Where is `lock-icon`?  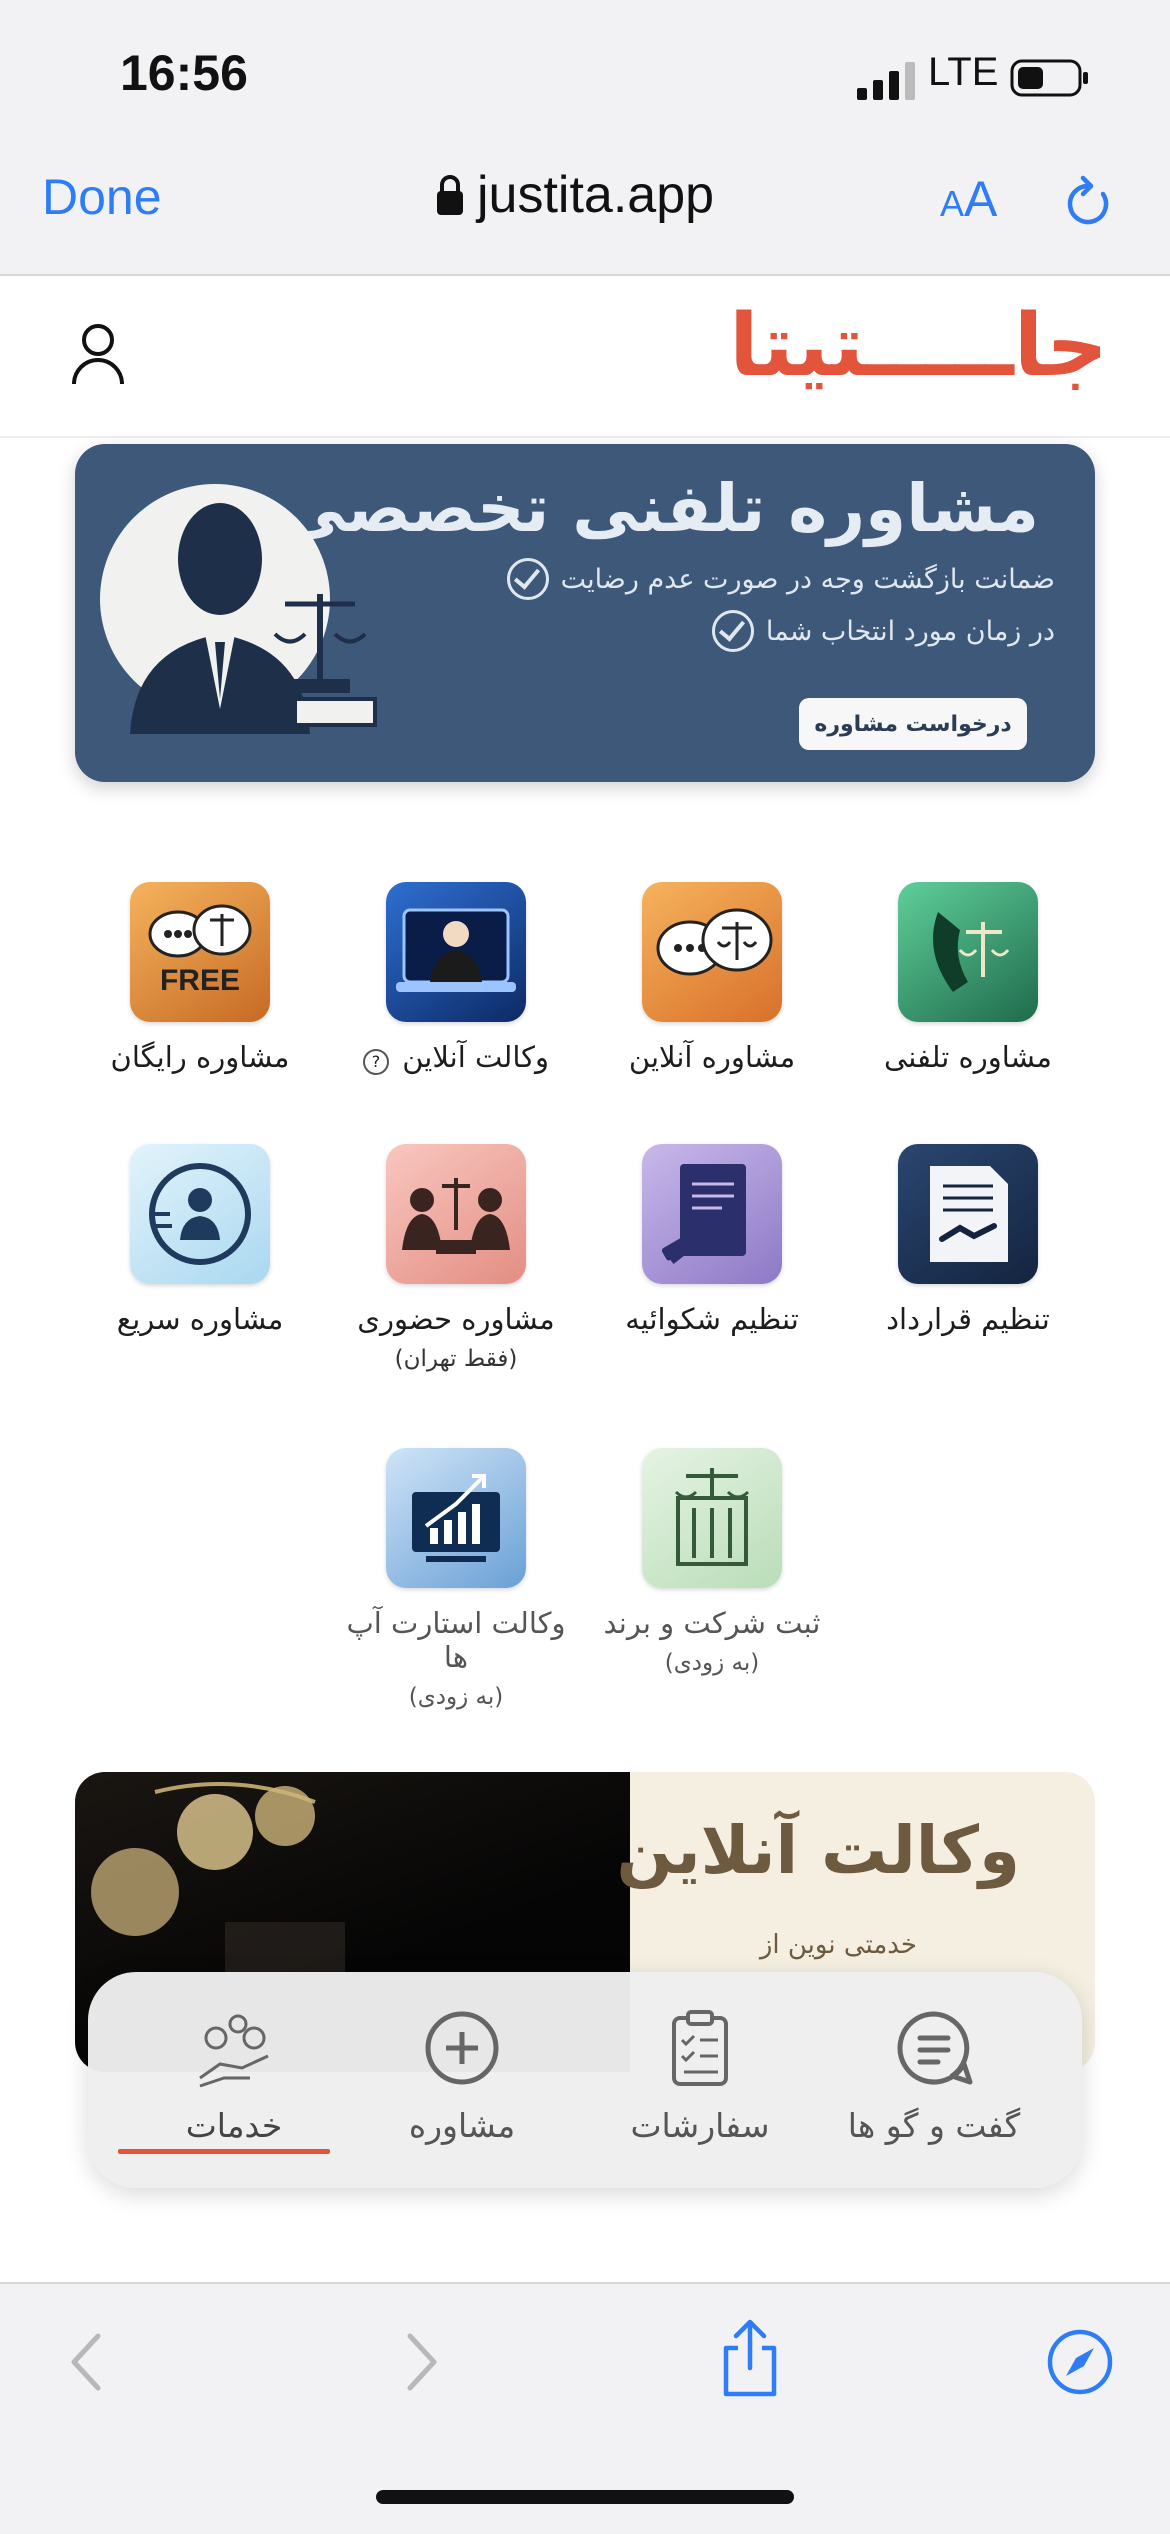 lock-icon is located at coordinates (450, 195).